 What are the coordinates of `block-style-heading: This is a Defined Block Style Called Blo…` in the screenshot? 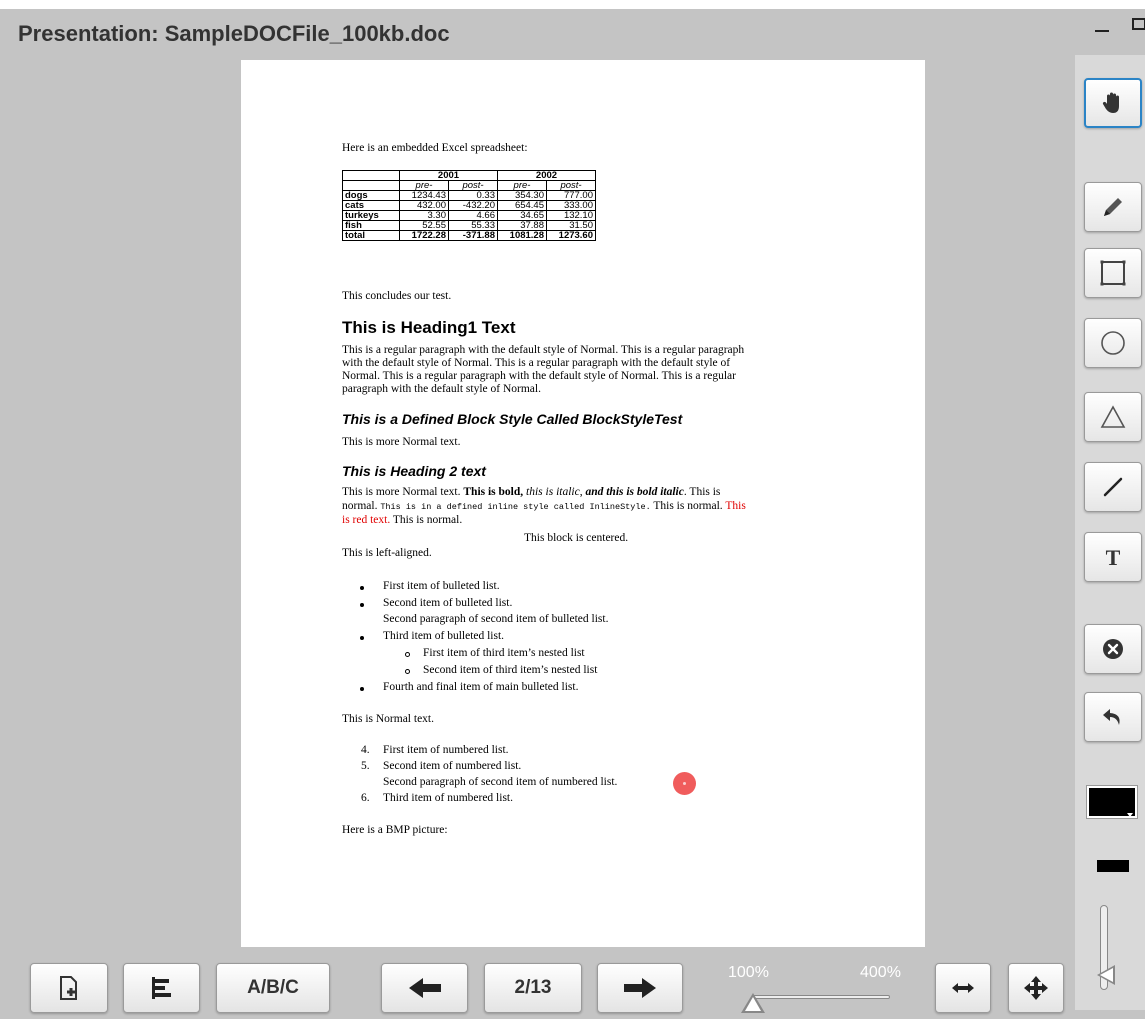 It's located at (512, 419).